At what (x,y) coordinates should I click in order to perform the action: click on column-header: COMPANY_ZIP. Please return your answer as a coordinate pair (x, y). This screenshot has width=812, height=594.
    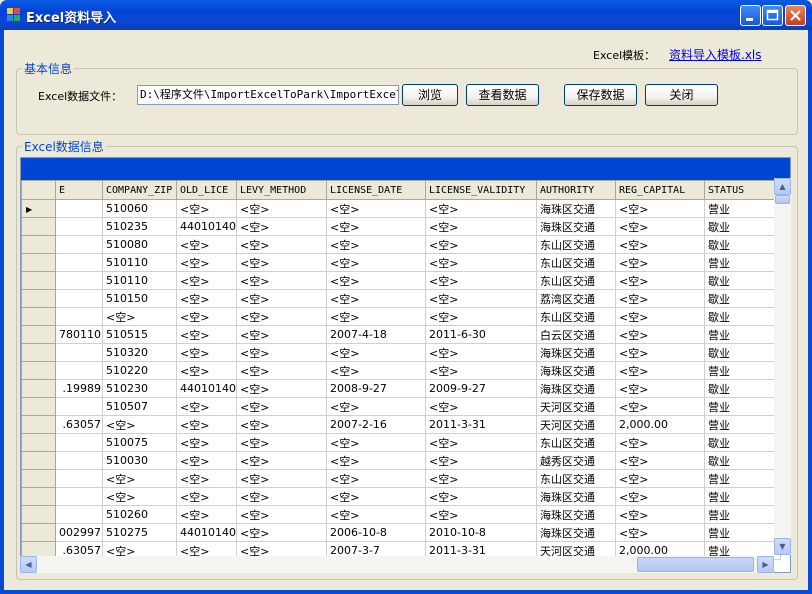
    Looking at the image, I should click on (139, 190).